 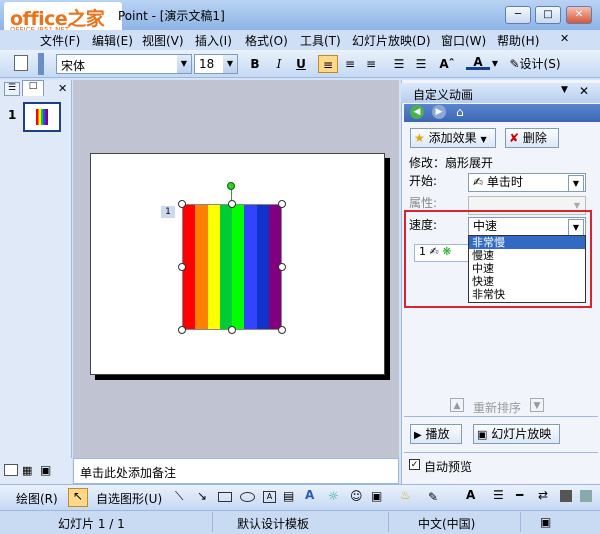 What do you see at coordinates (442, 253) in the screenshot?
I see `animation-list-item: 1 ✍ ❋` at bounding box center [442, 253].